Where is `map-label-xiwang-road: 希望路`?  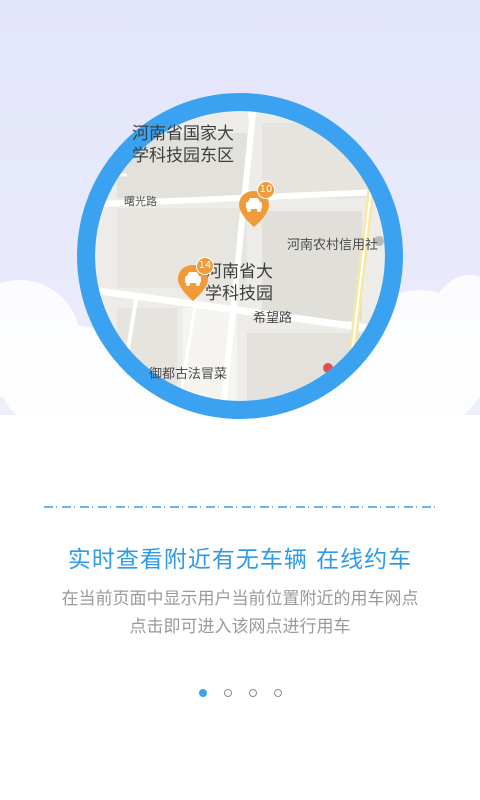
map-label-xiwang-road: 希望路 is located at coordinates (272, 316).